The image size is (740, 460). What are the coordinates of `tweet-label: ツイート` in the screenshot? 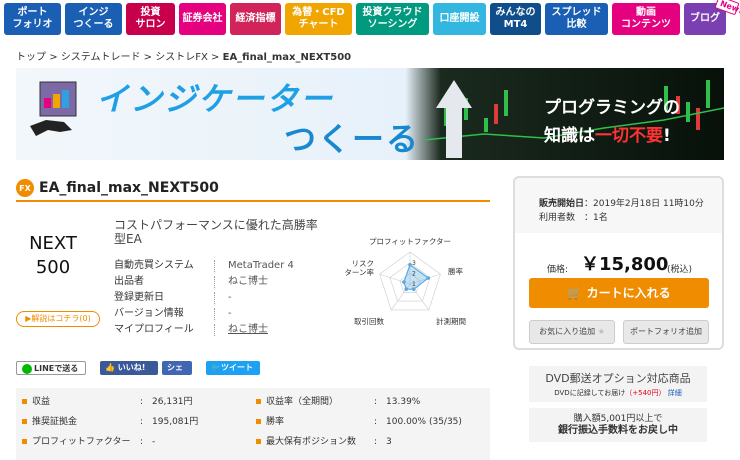 It's located at (236, 367).